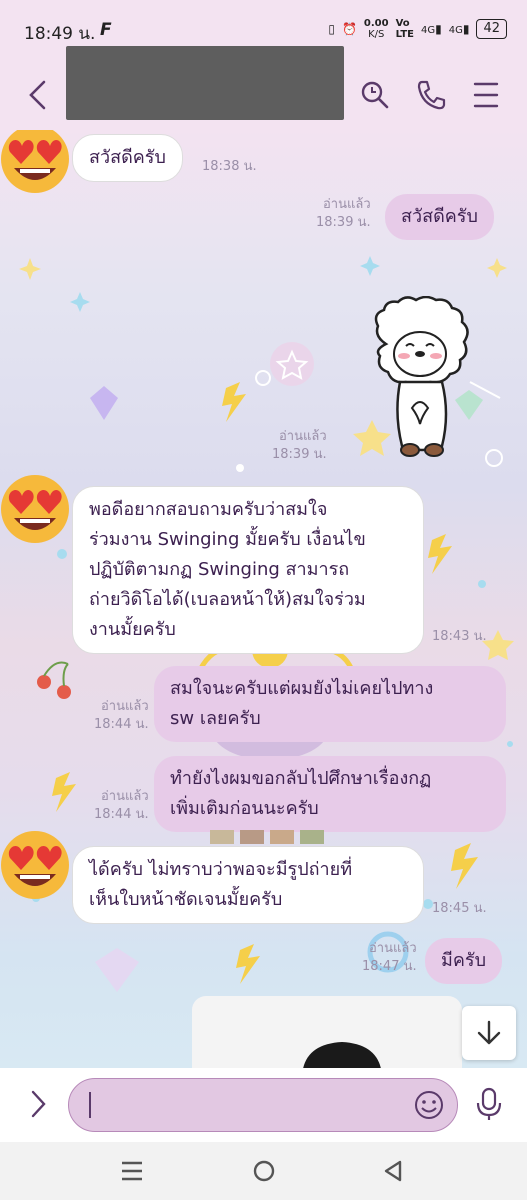  Describe the element at coordinates (417, 29) in the screenshot. I see `status-icons: ▯ ⏰ 0.00 K/S Vo LTE 4G▮ 4G▮ 42` at that location.